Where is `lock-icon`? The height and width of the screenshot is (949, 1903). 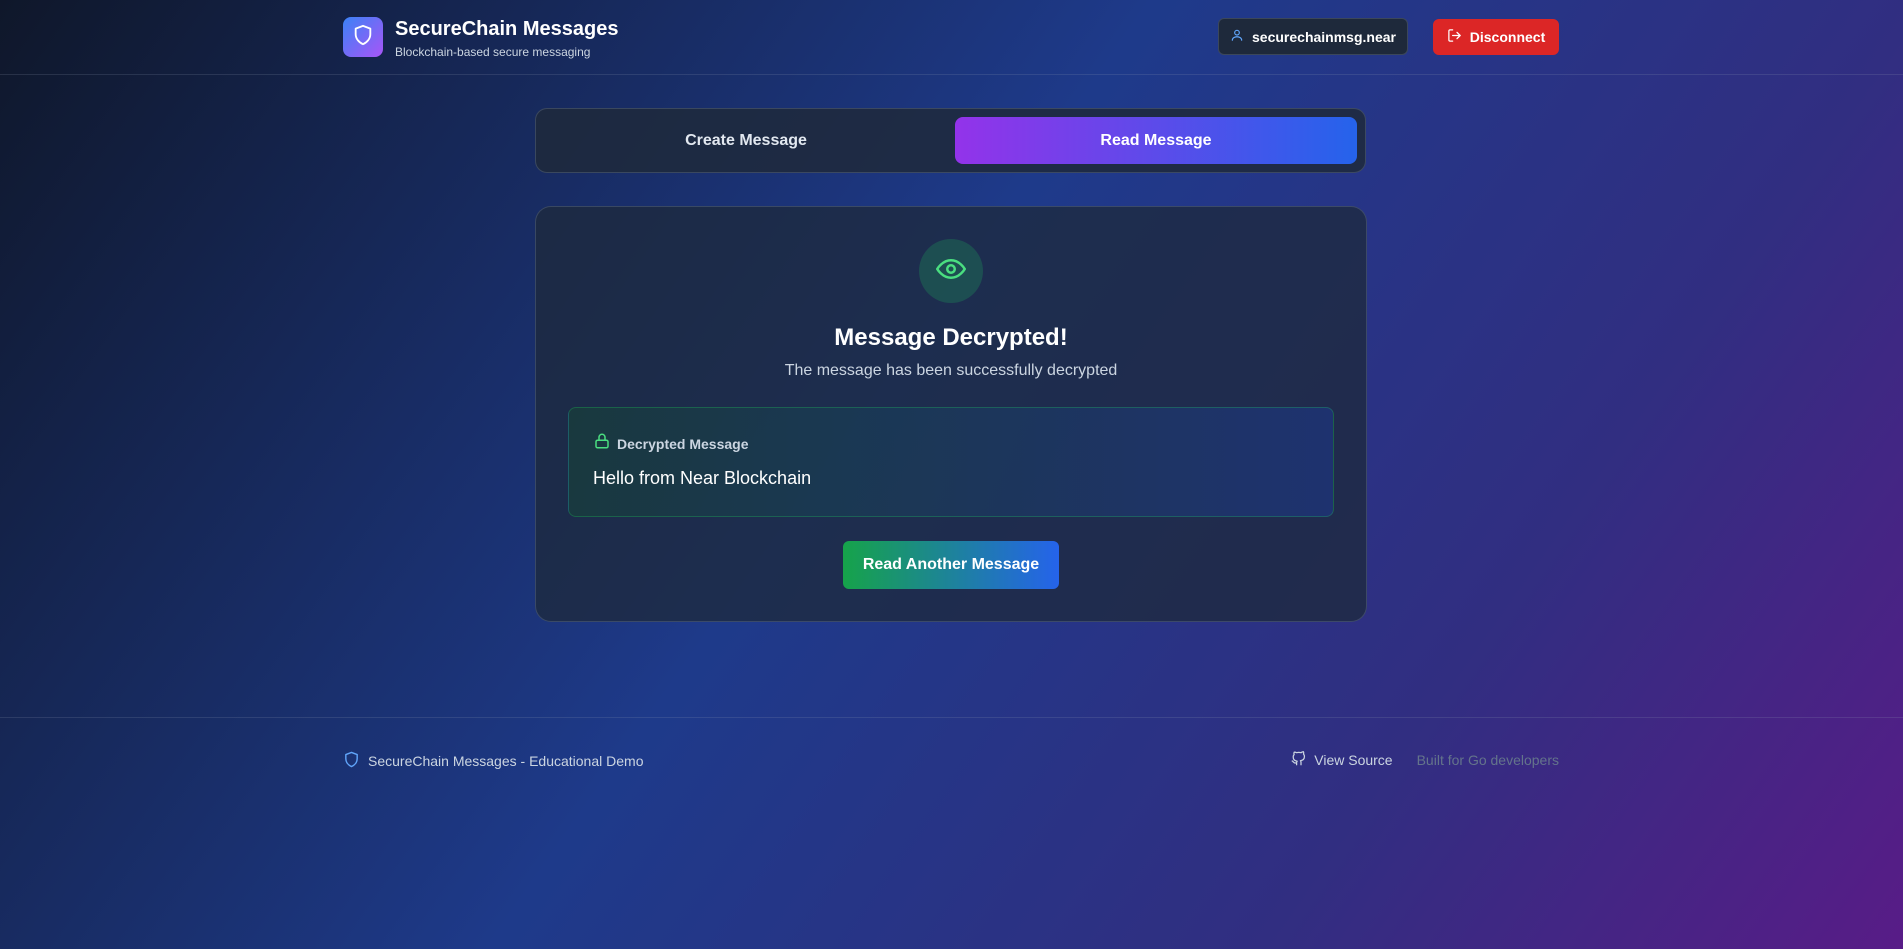
lock-icon is located at coordinates (602, 443).